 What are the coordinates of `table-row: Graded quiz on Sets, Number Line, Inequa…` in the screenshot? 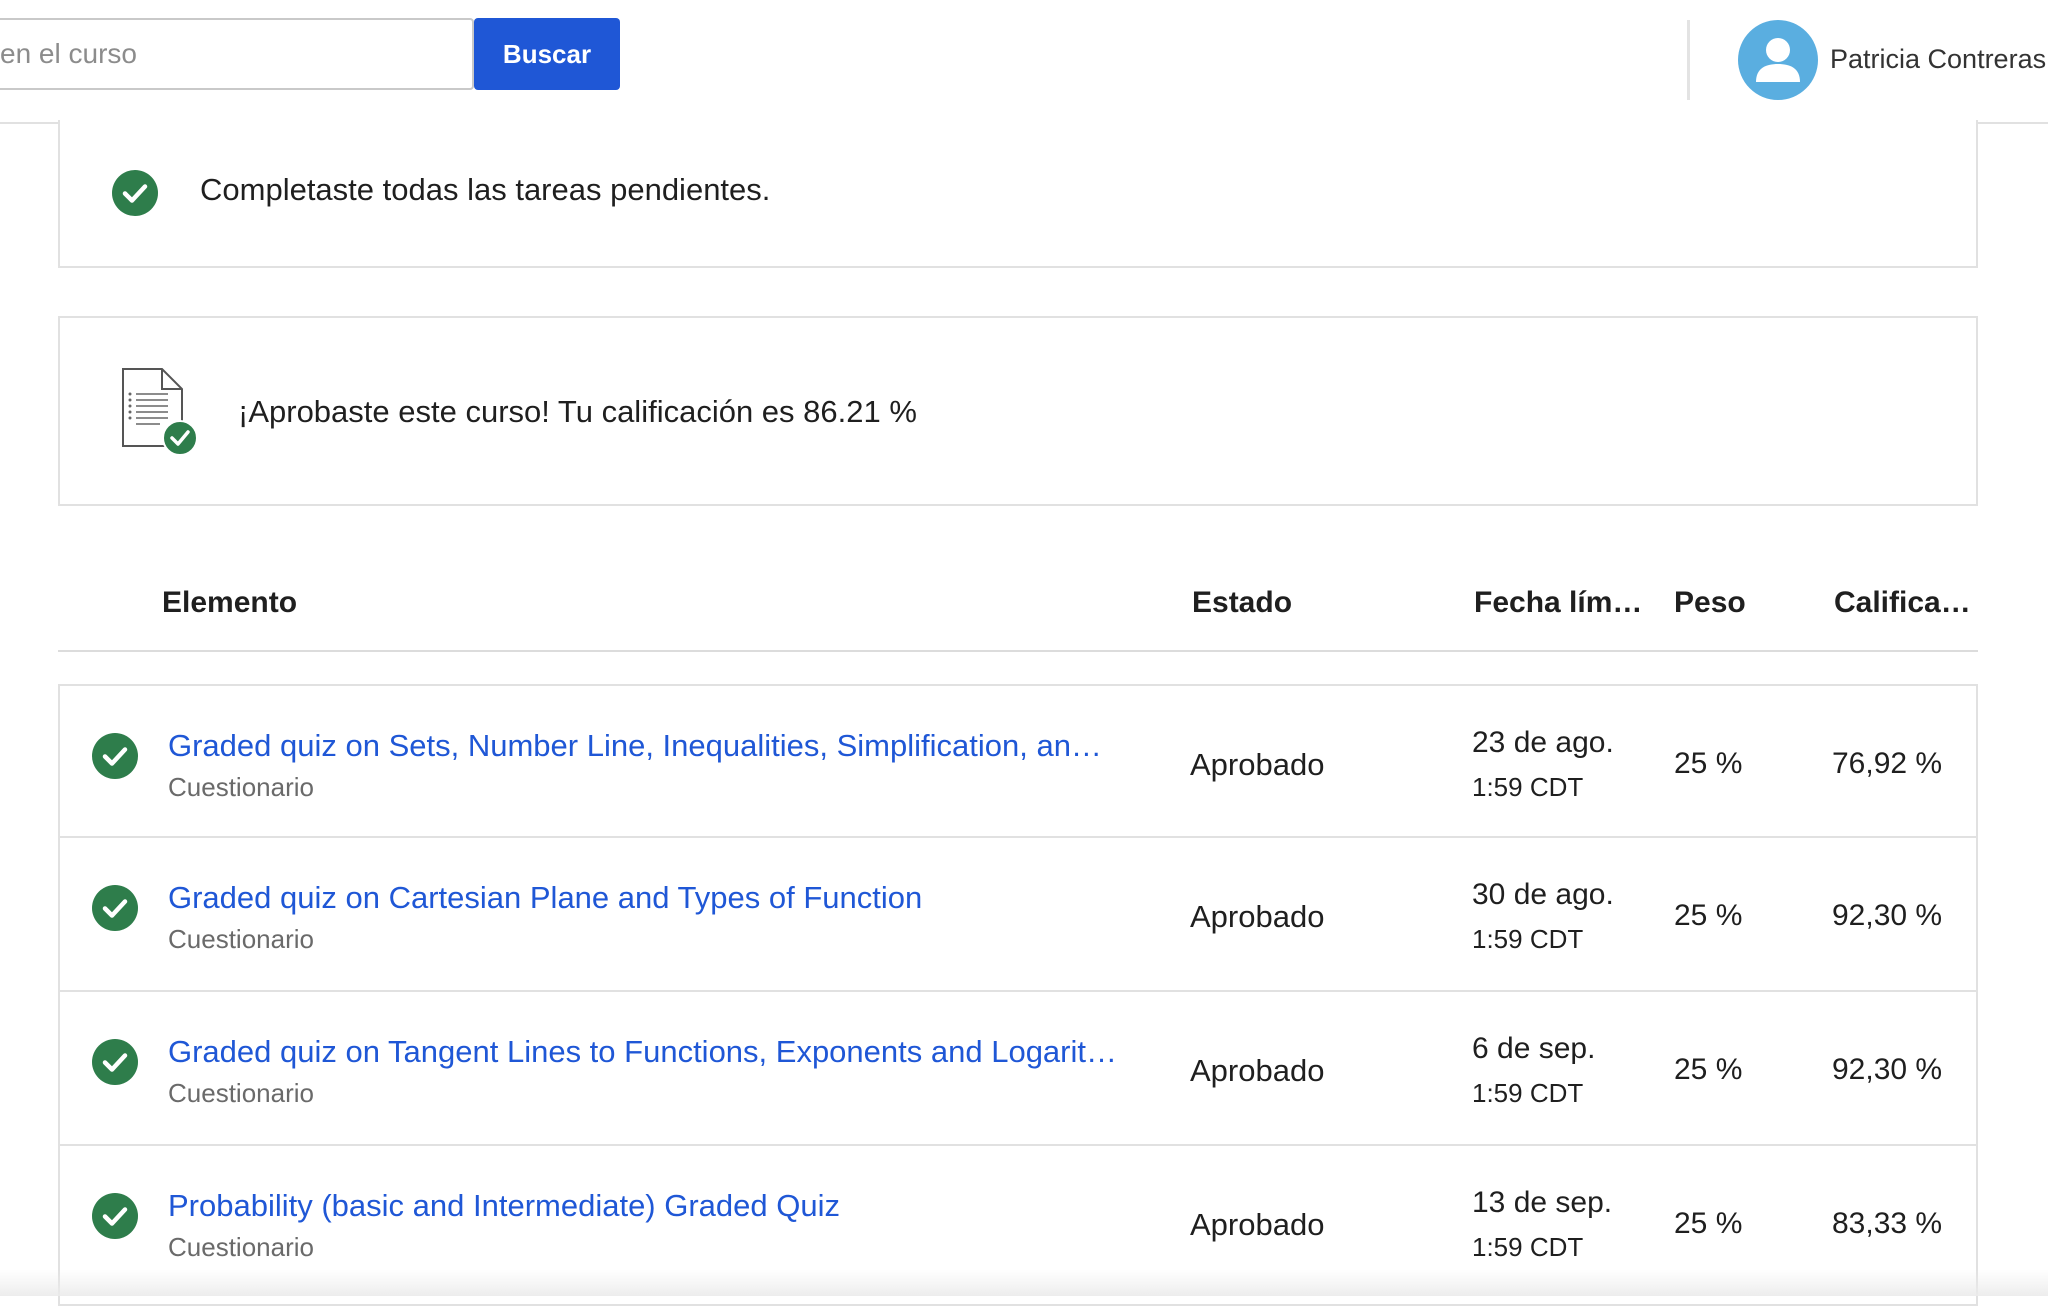 It's located at (1018, 761).